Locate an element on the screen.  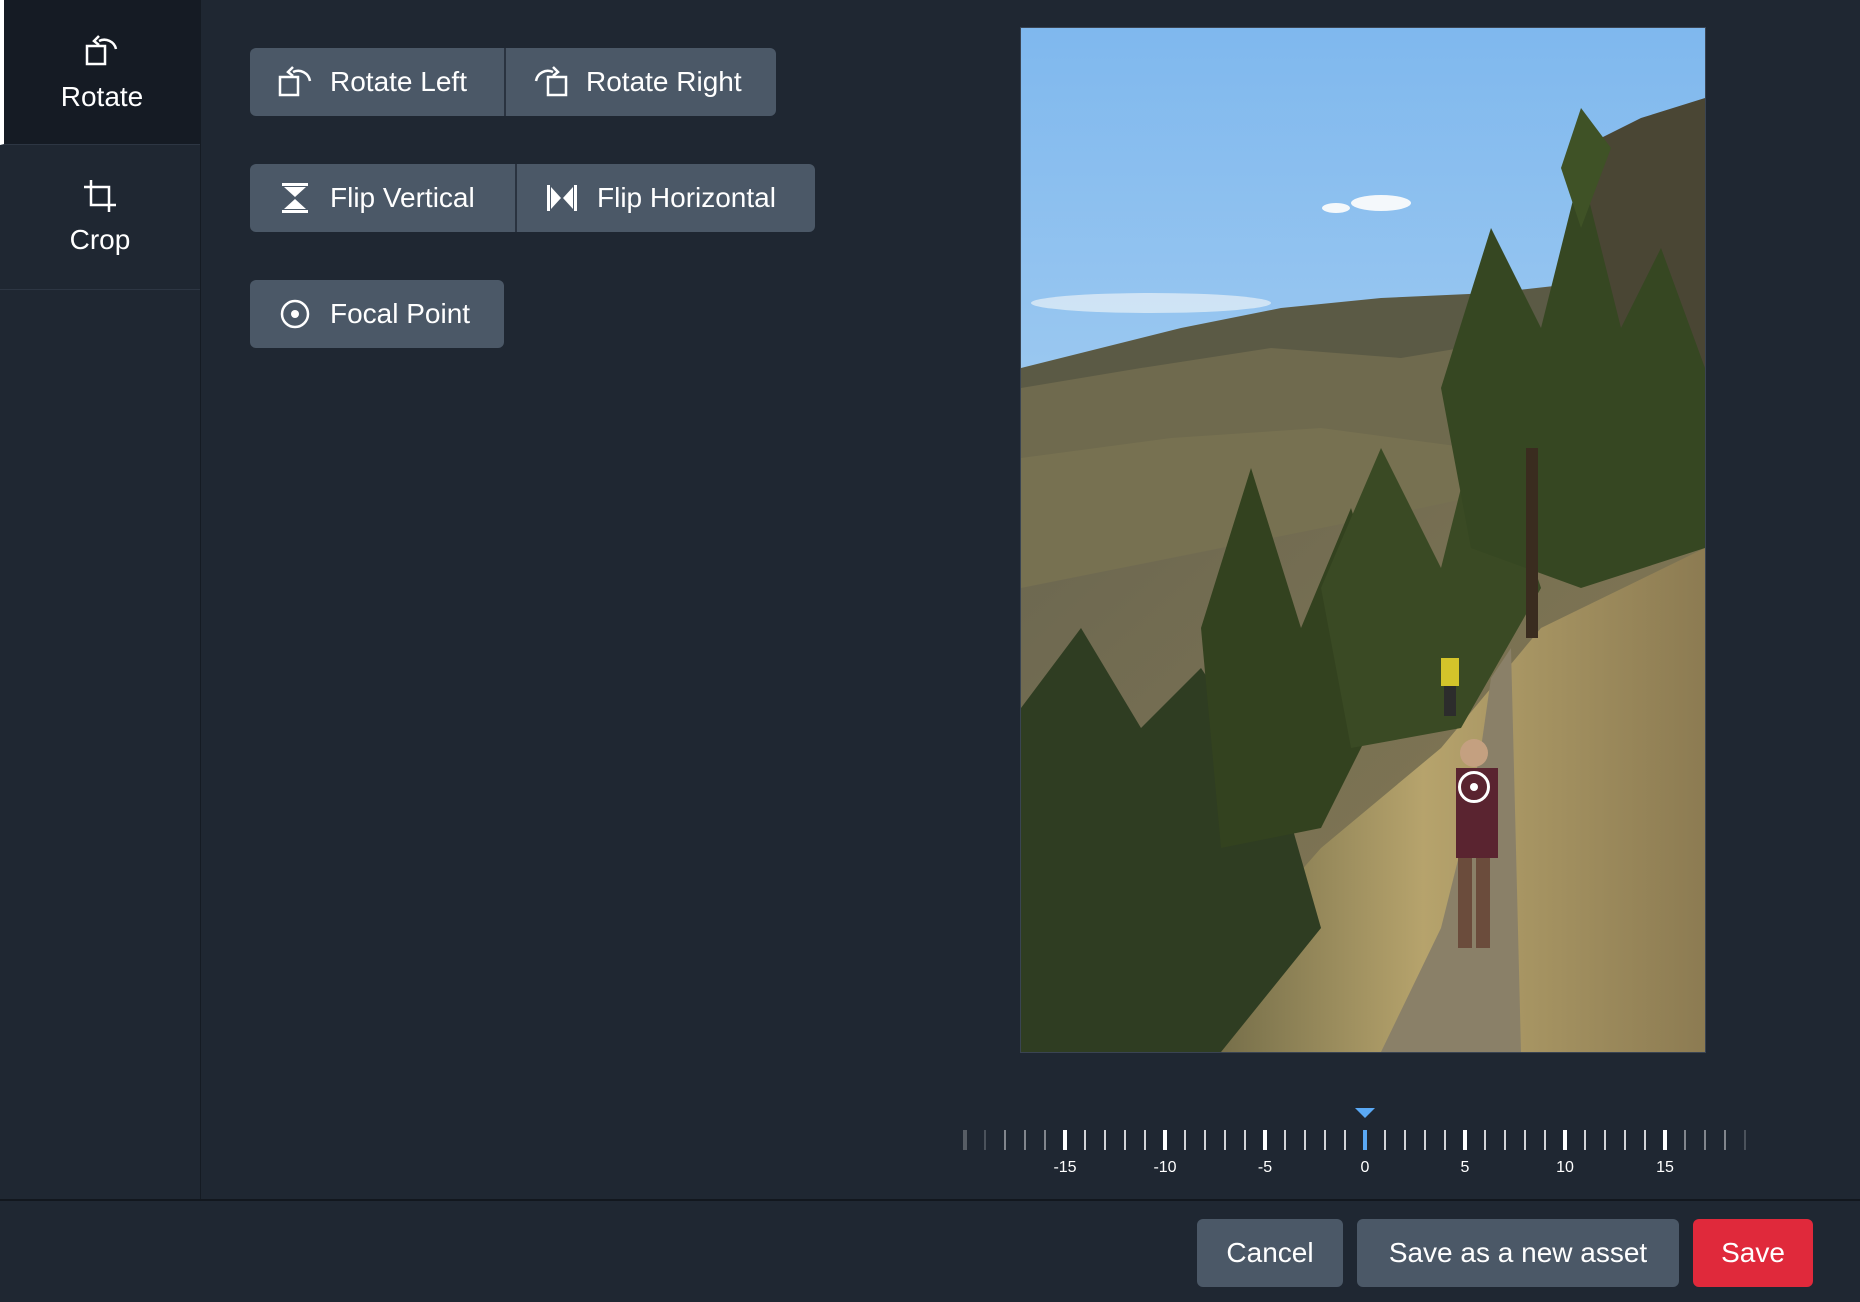
ruler-label: 0 is located at coordinates (1365, 1167).